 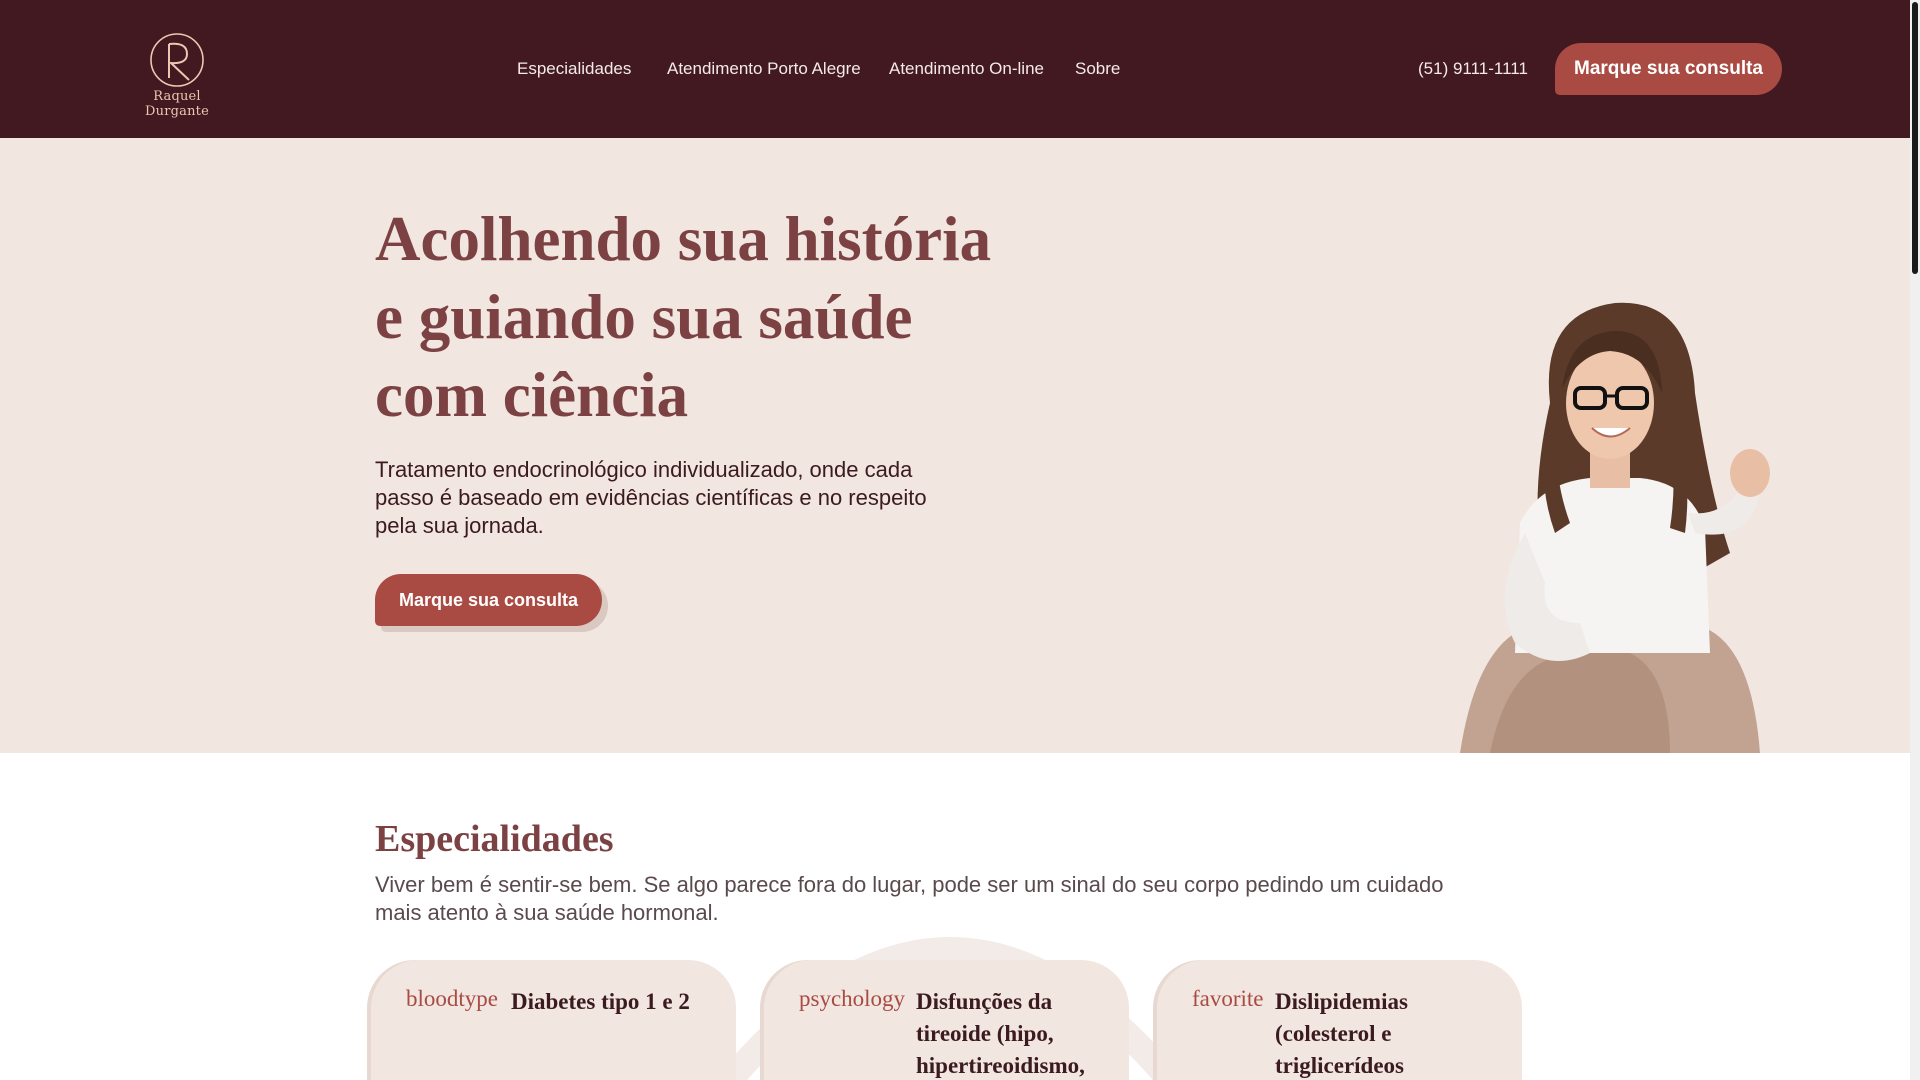 I want to click on hero-book-button: Marque sua consulta, so click(x=488, y=600).